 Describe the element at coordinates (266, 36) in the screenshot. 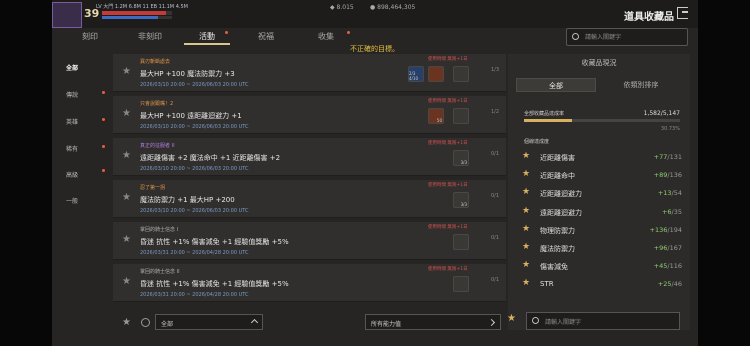

I see `tab-blessing: 祝福` at that location.